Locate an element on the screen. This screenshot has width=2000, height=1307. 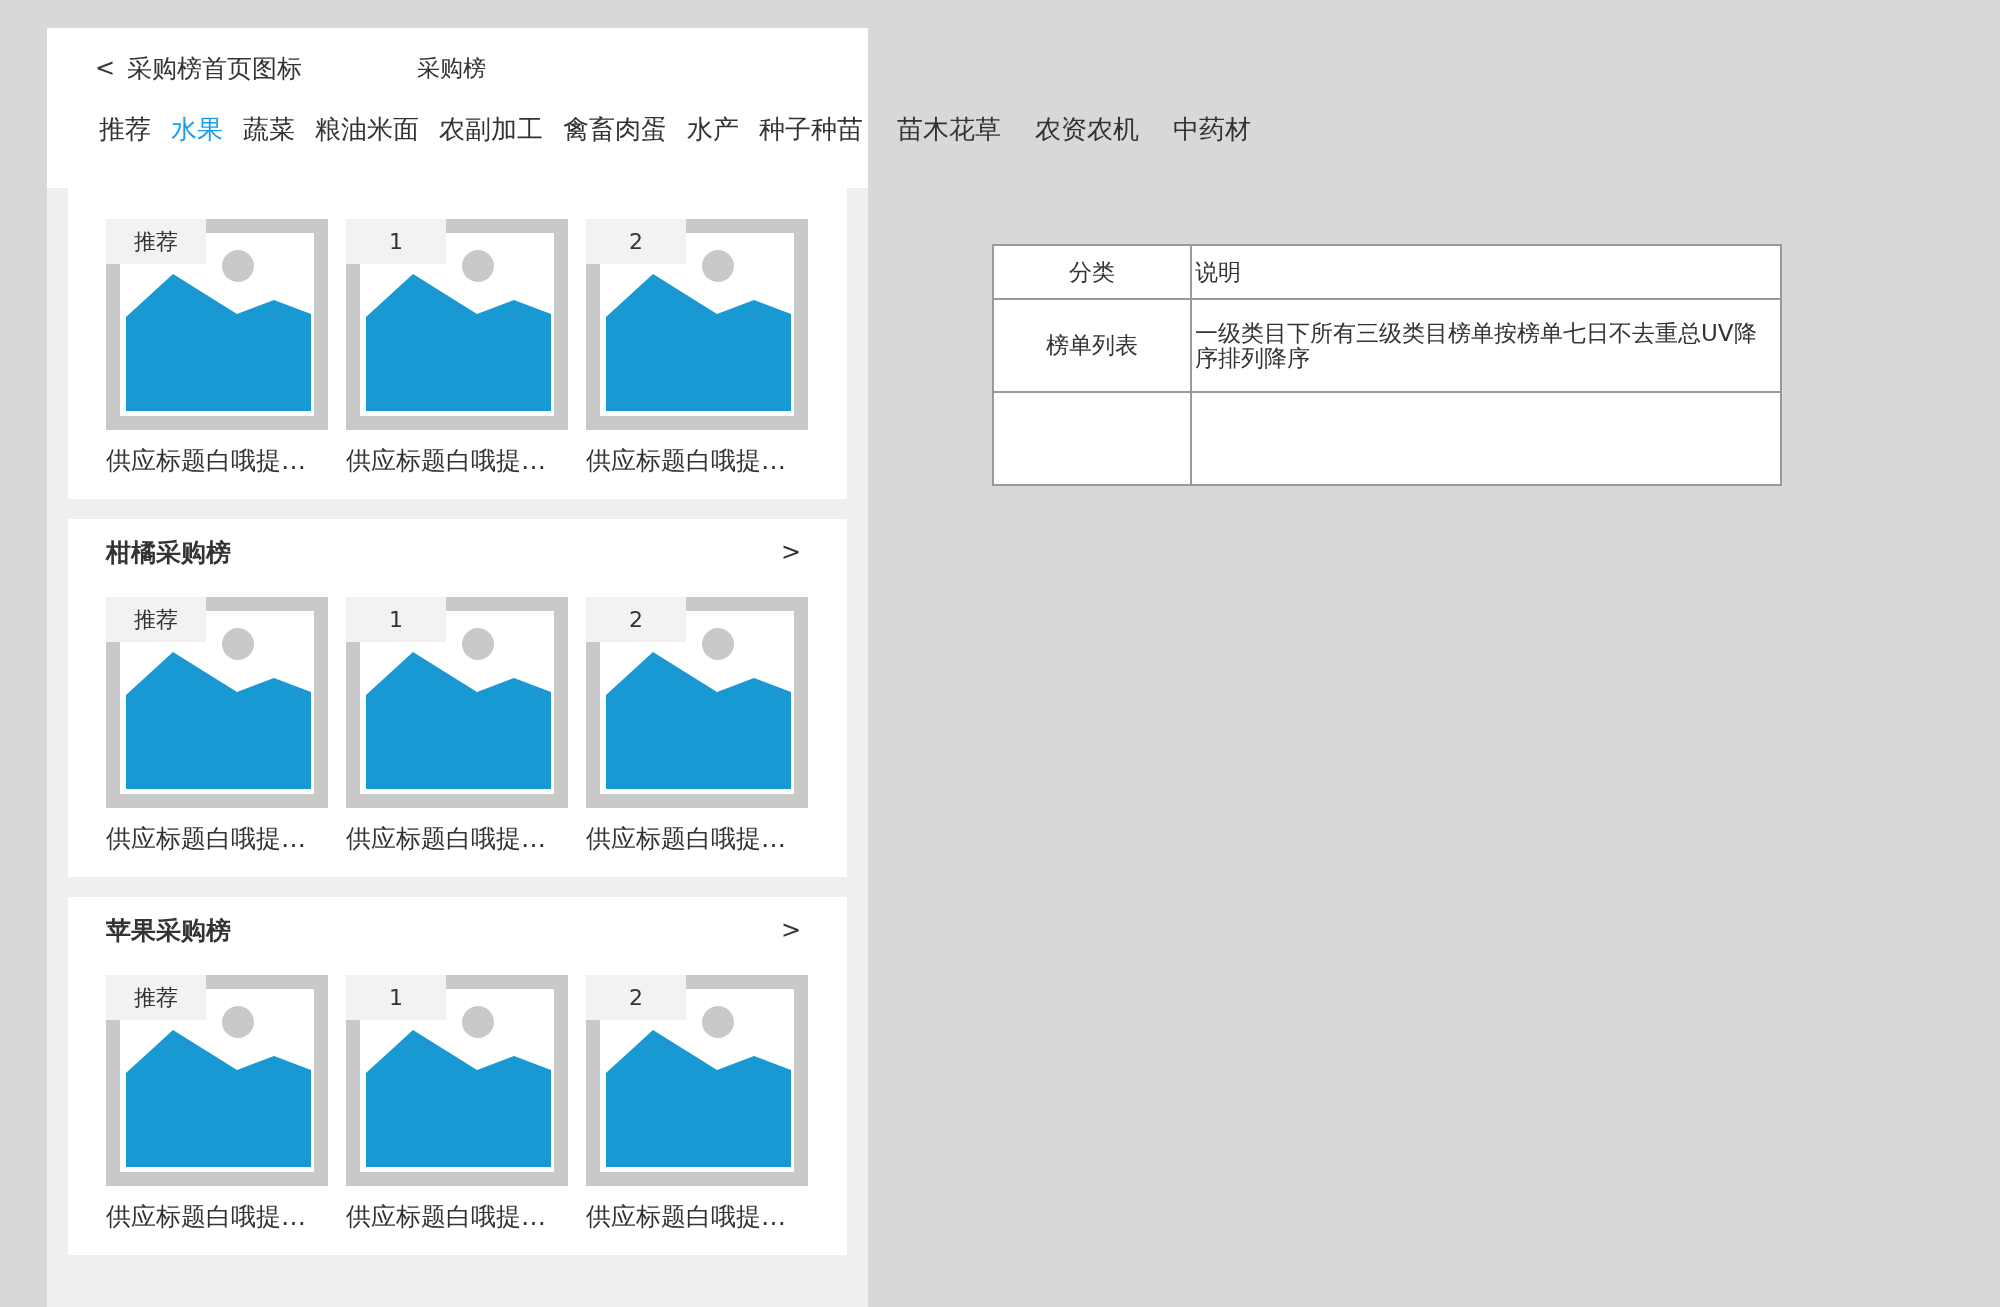
category-tab: 水产 is located at coordinates (713, 129).